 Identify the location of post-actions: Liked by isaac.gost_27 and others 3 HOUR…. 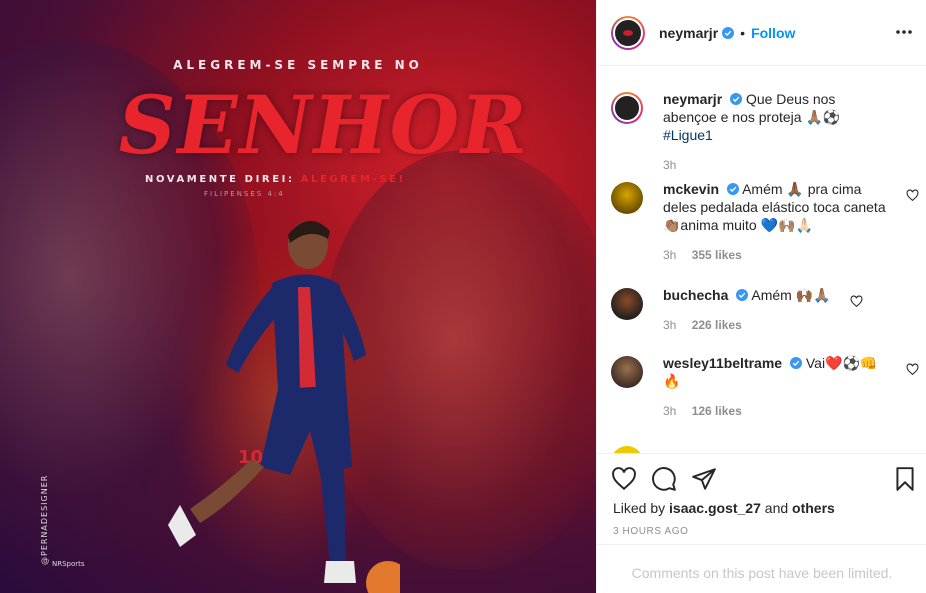
(761, 523).